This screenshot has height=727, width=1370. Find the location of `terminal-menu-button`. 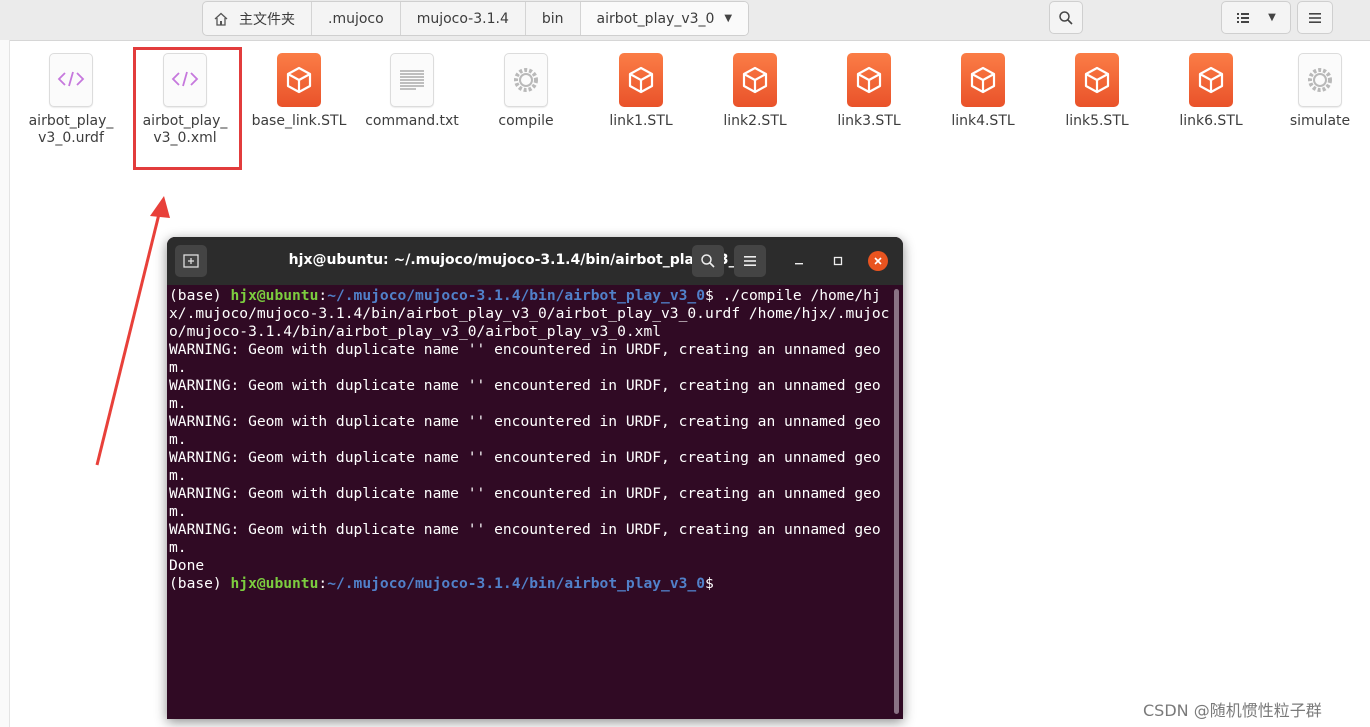

terminal-menu-button is located at coordinates (750, 261).